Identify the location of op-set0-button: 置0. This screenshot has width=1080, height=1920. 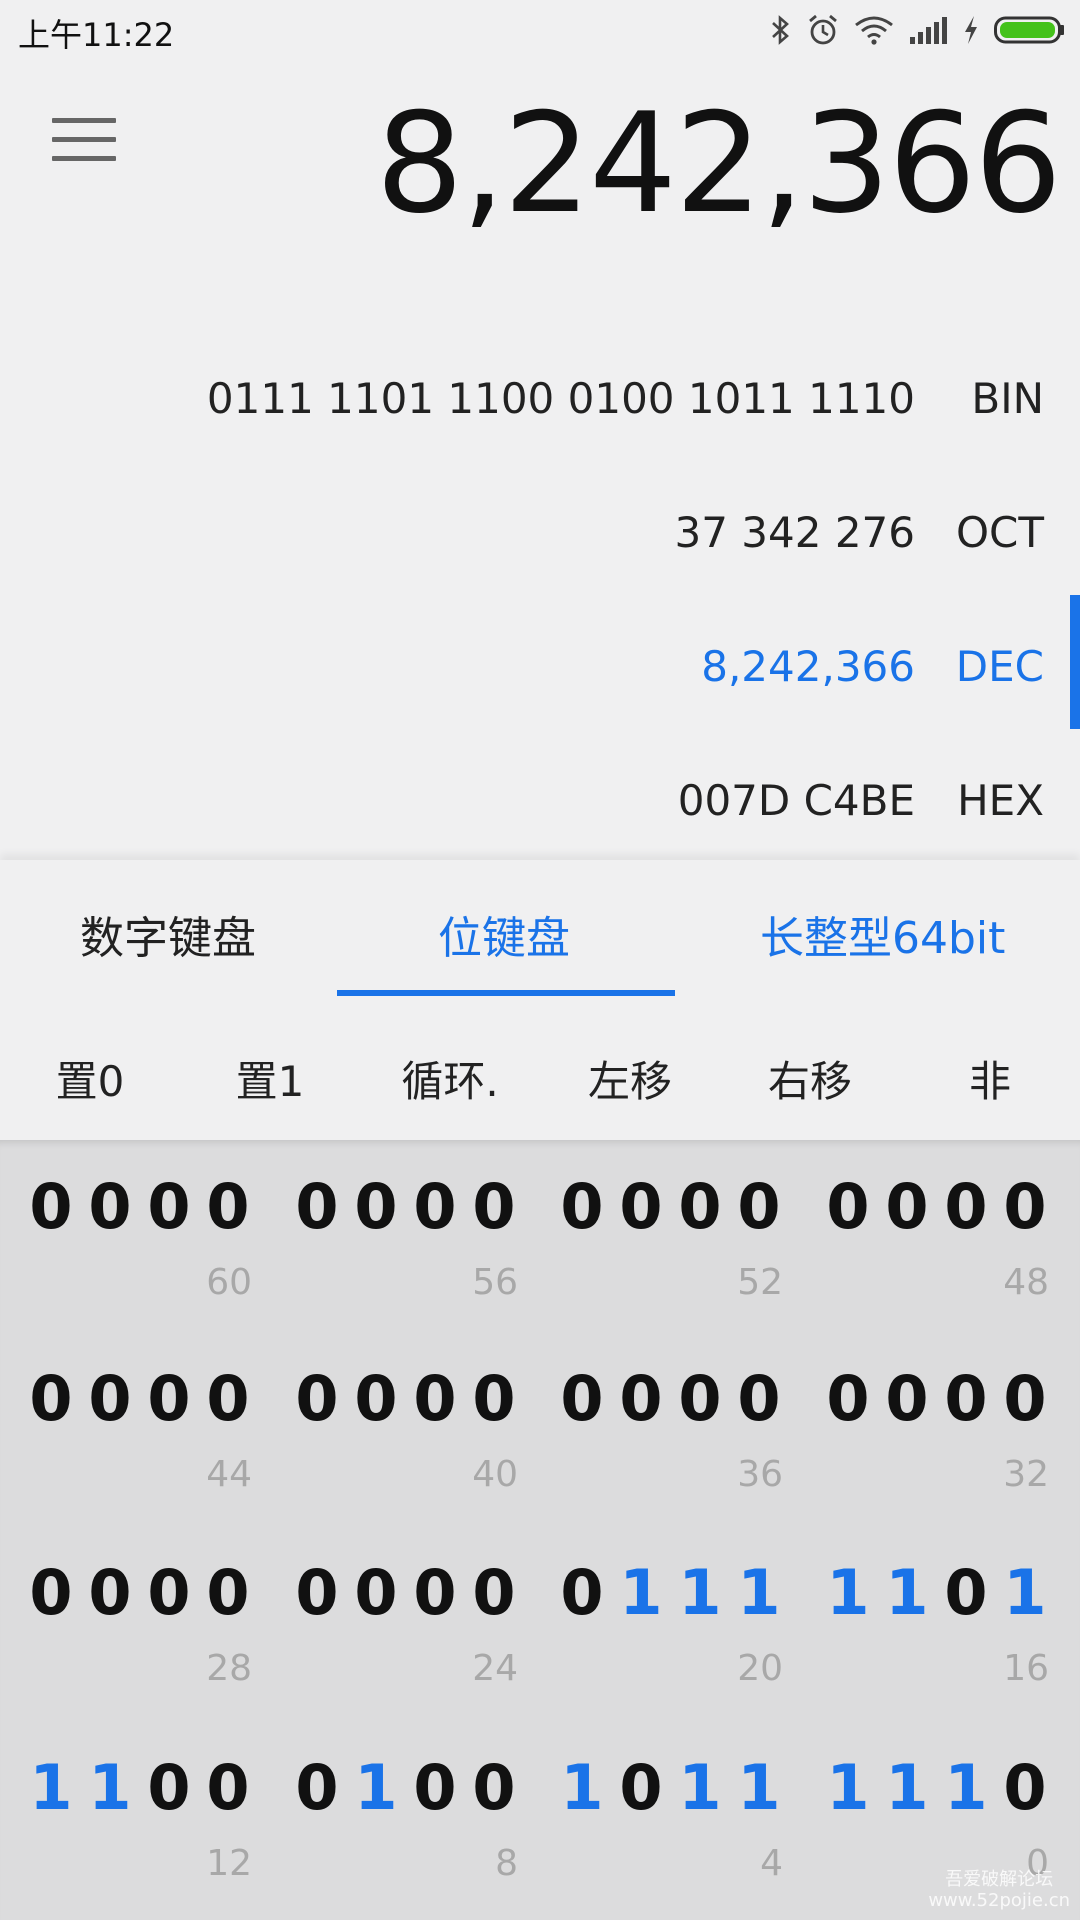
(90, 1078).